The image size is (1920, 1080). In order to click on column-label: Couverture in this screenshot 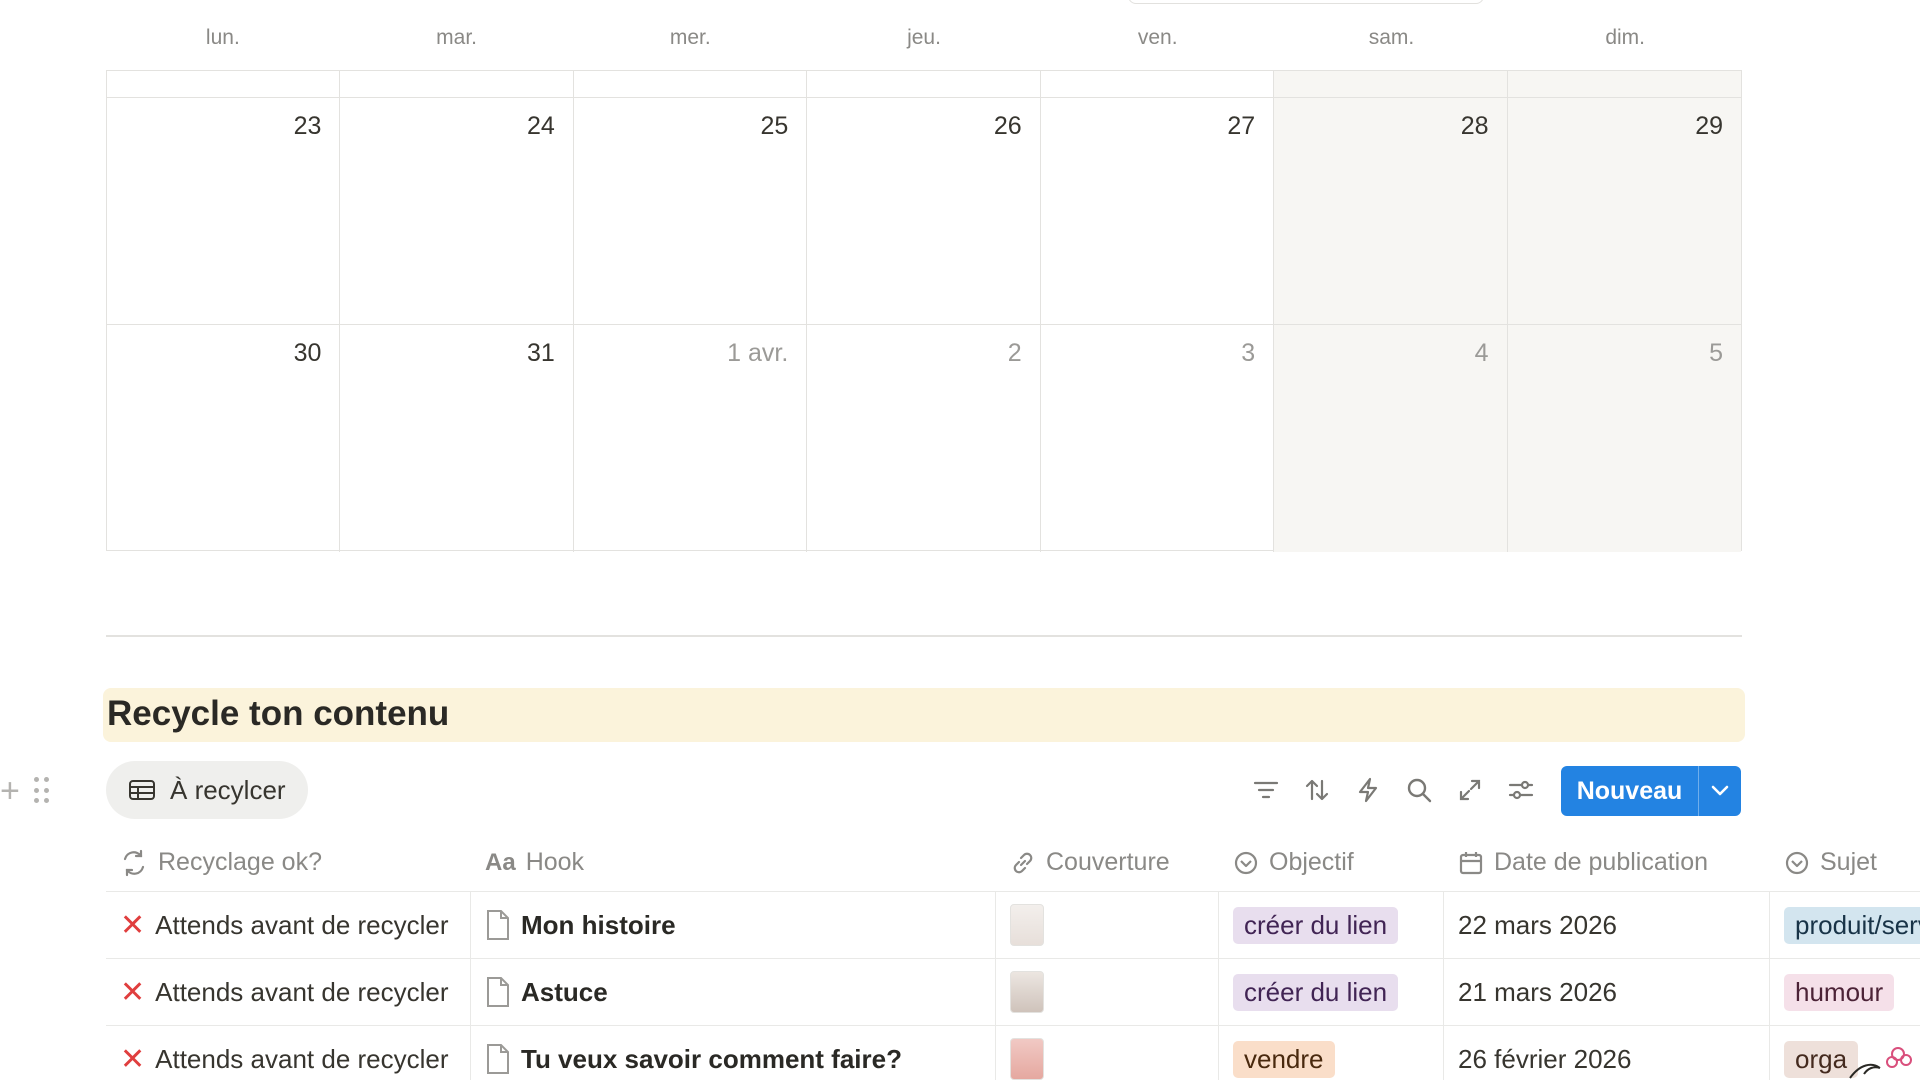, I will do `click(1108, 862)`.